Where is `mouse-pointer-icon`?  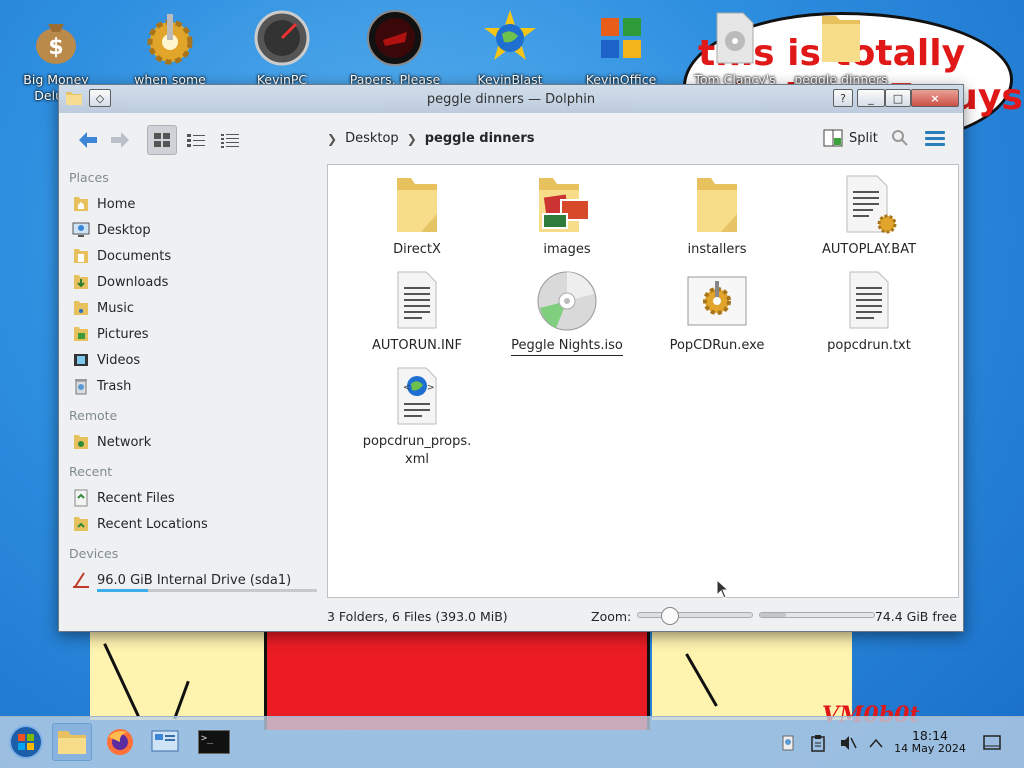 mouse-pointer-icon is located at coordinates (723, 590).